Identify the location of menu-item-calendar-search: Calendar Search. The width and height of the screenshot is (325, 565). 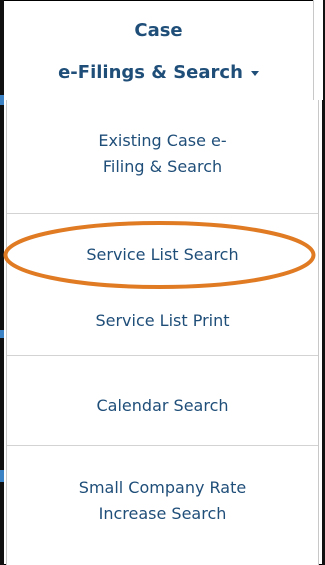
(162, 406).